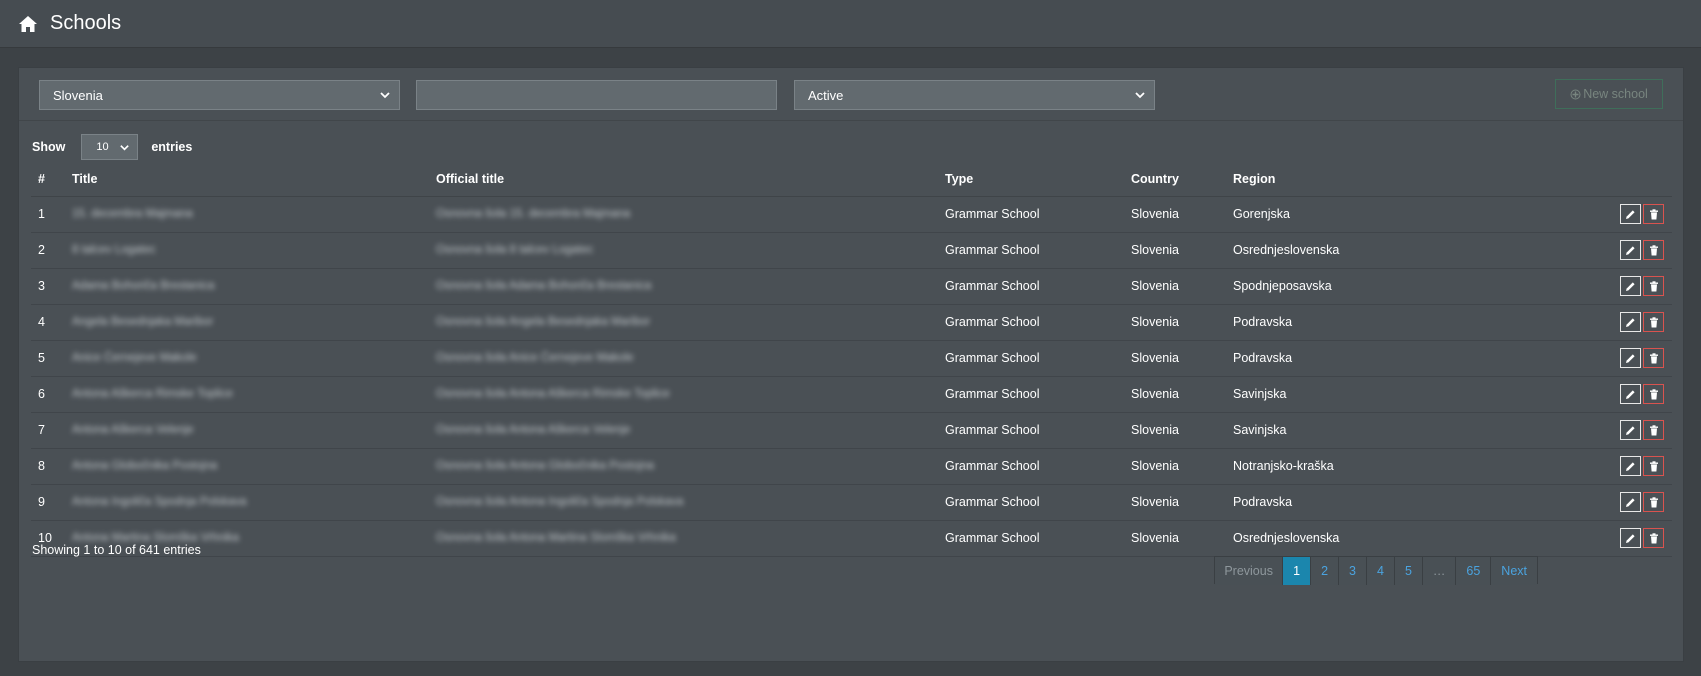  I want to click on pagination-previous: Previous, so click(1249, 571).